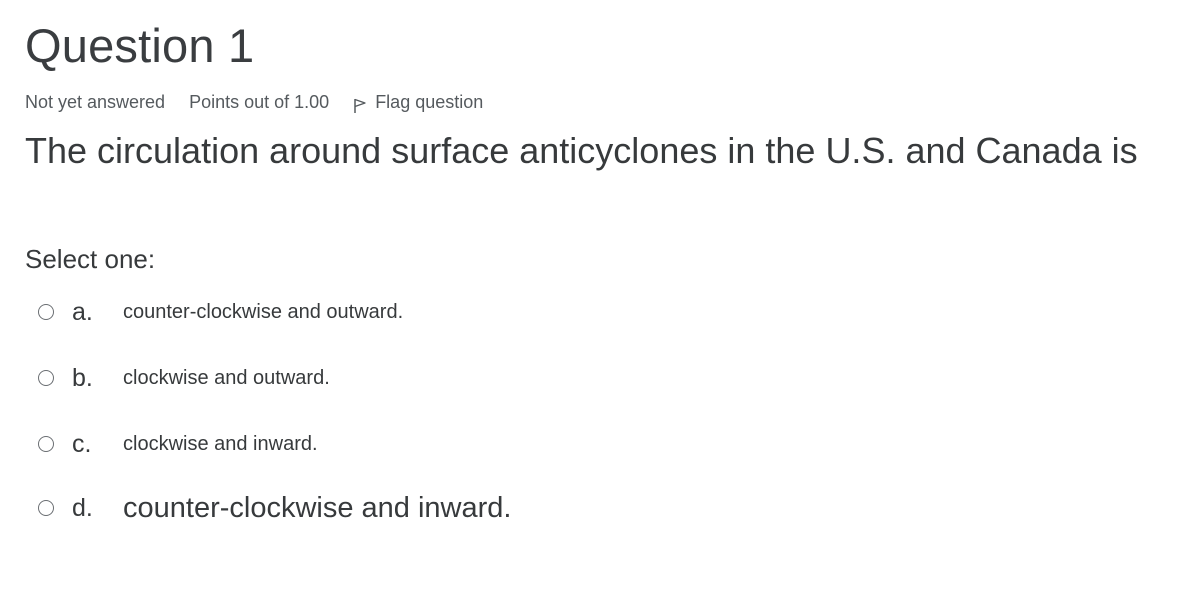  What do you see at coordinates (140, 45) in the screenshot?
I see `question-title: Question 1` at bounding box center [140, 45].